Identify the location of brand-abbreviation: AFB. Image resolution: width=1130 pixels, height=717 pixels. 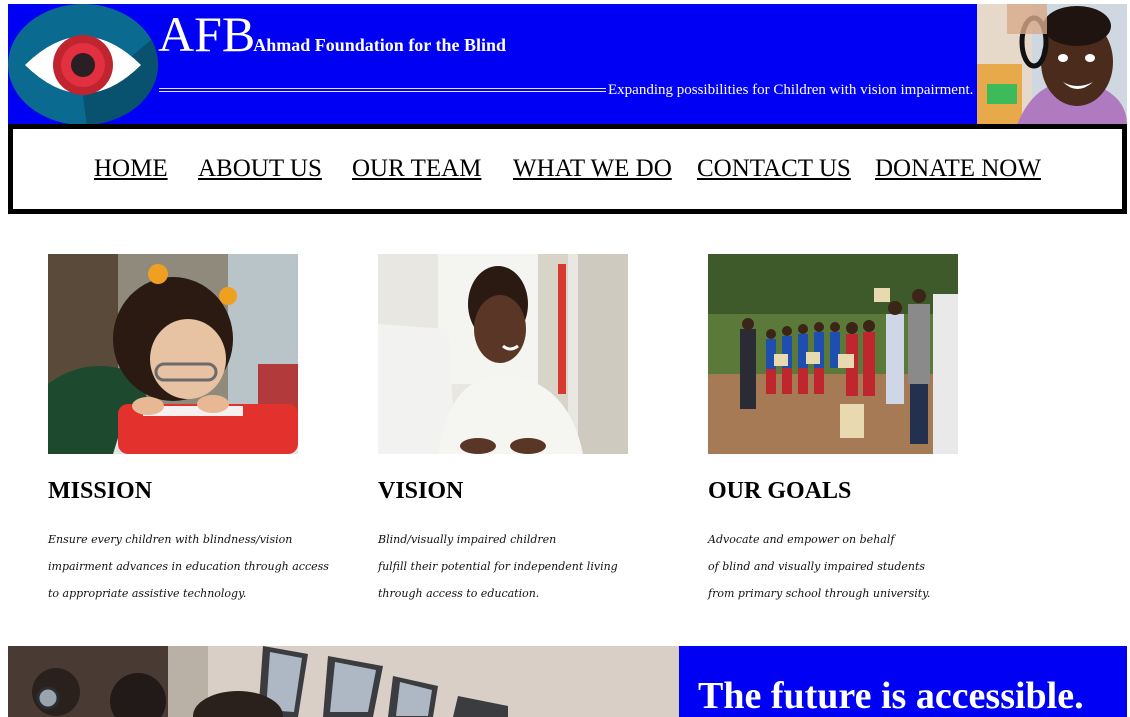
(207, 34).